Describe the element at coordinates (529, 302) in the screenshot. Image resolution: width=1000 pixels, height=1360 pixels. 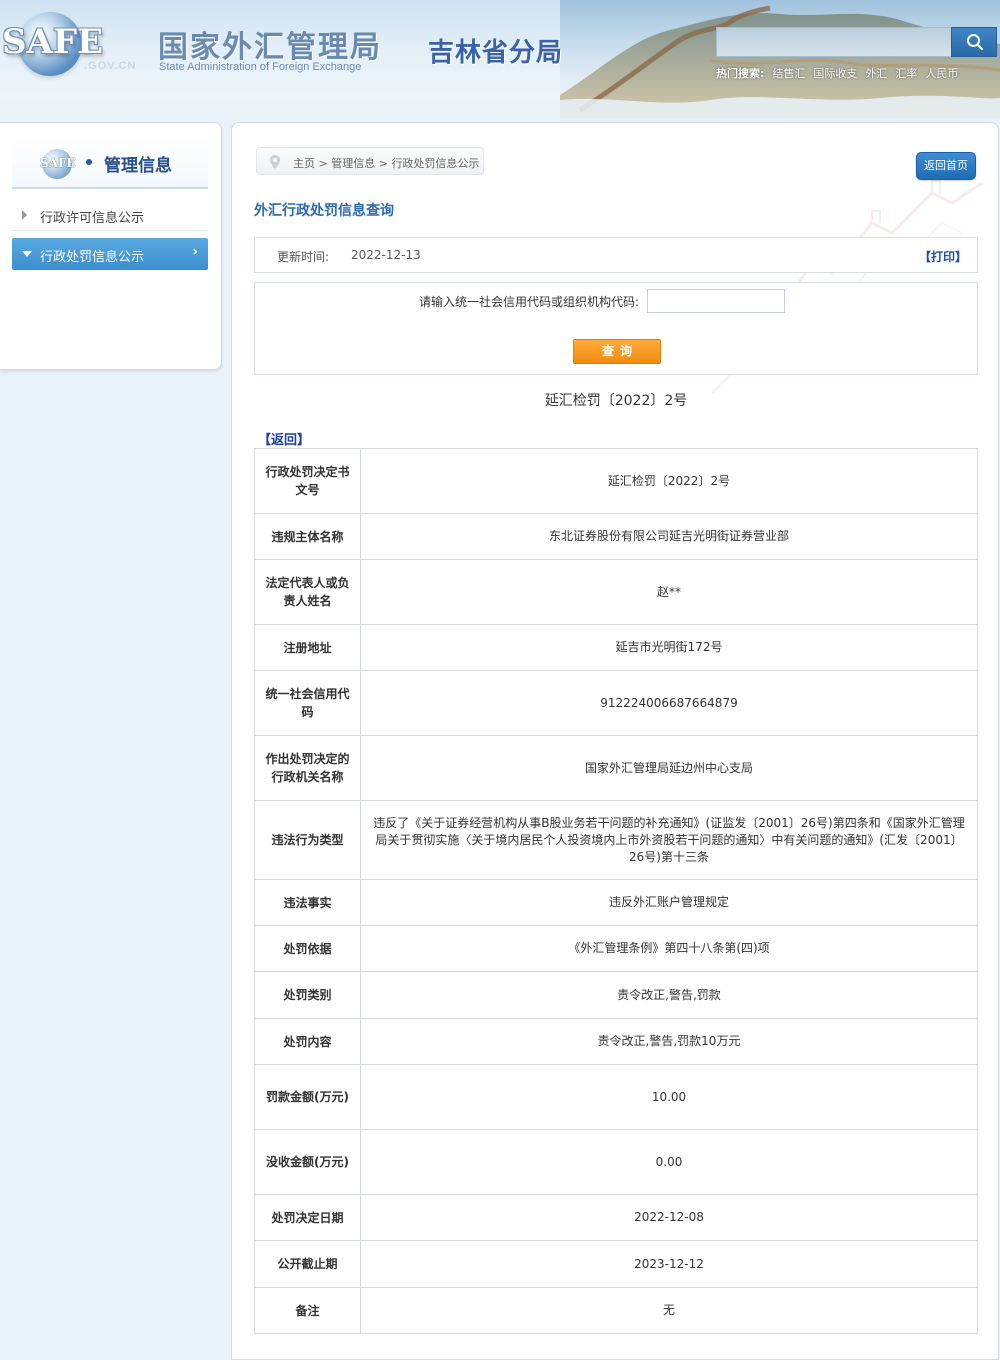
I see `credit-code-label: 请输入统一社会信用代码或组织机构代码:` at that location.